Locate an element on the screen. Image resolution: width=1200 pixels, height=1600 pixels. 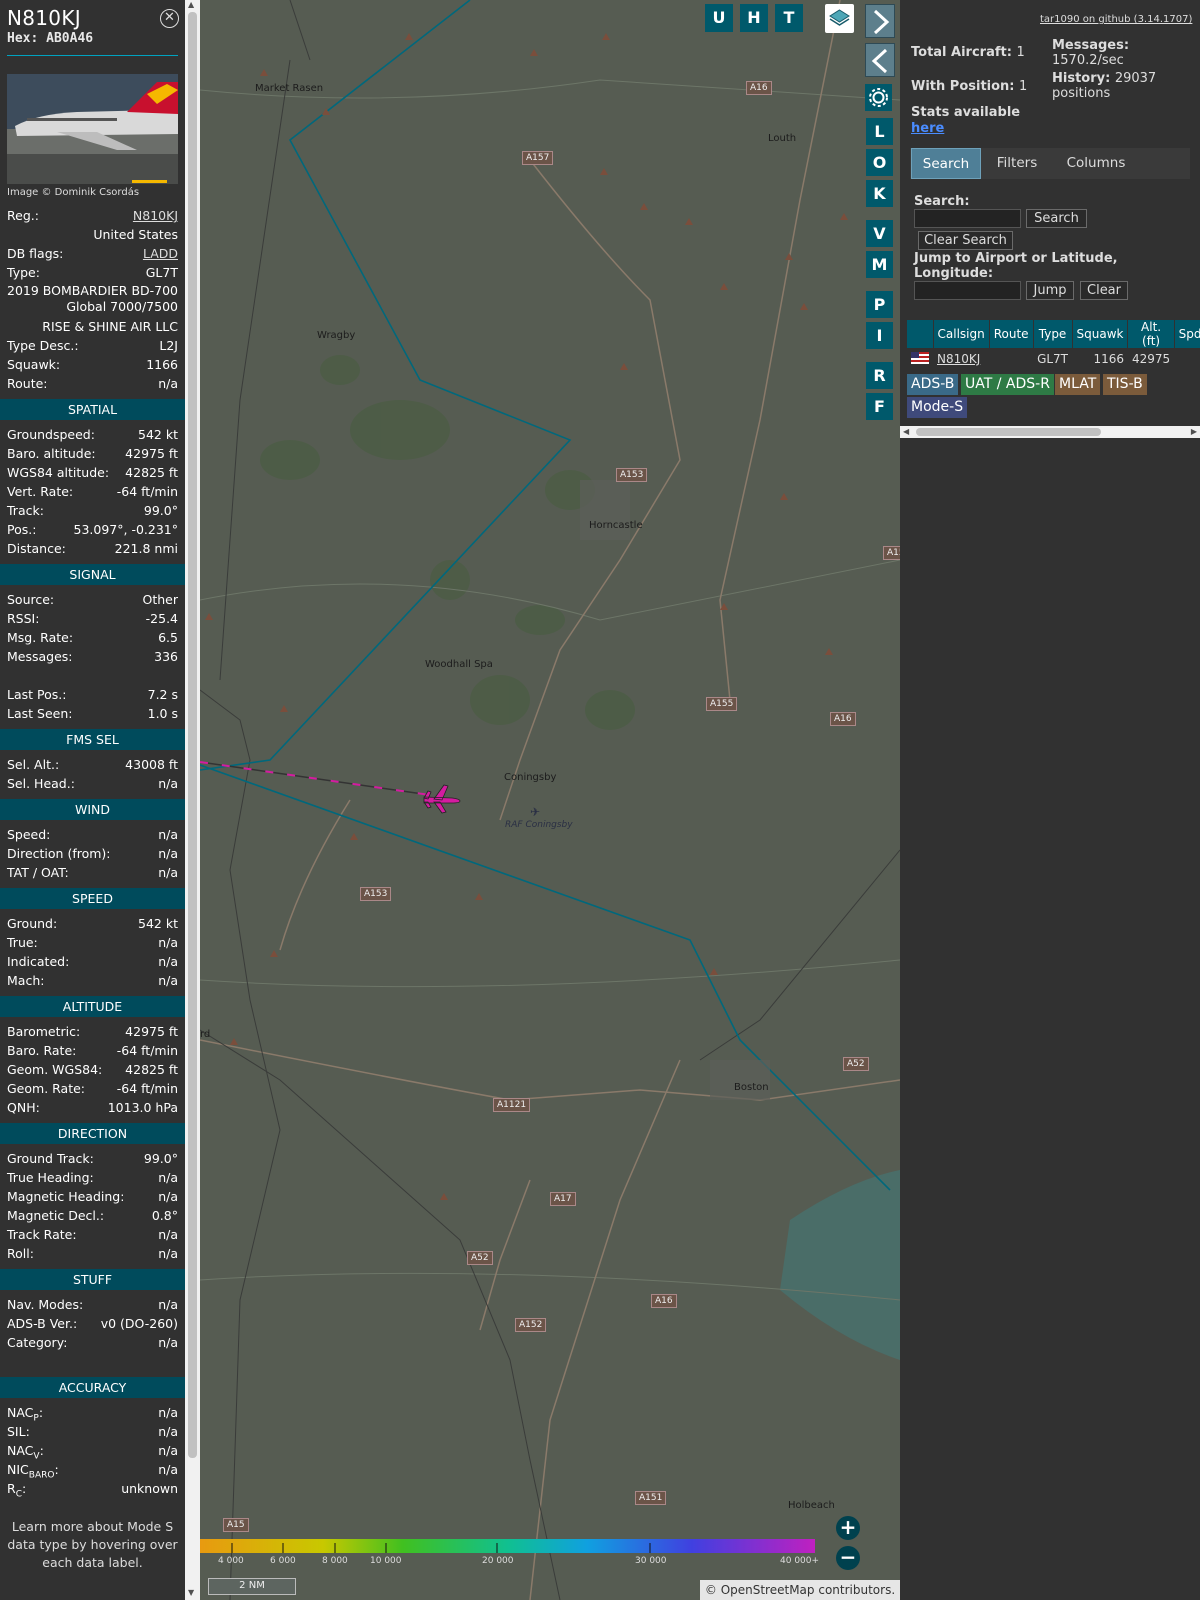
clear-jump-button: Clear is located at coordinates (1104, 290).